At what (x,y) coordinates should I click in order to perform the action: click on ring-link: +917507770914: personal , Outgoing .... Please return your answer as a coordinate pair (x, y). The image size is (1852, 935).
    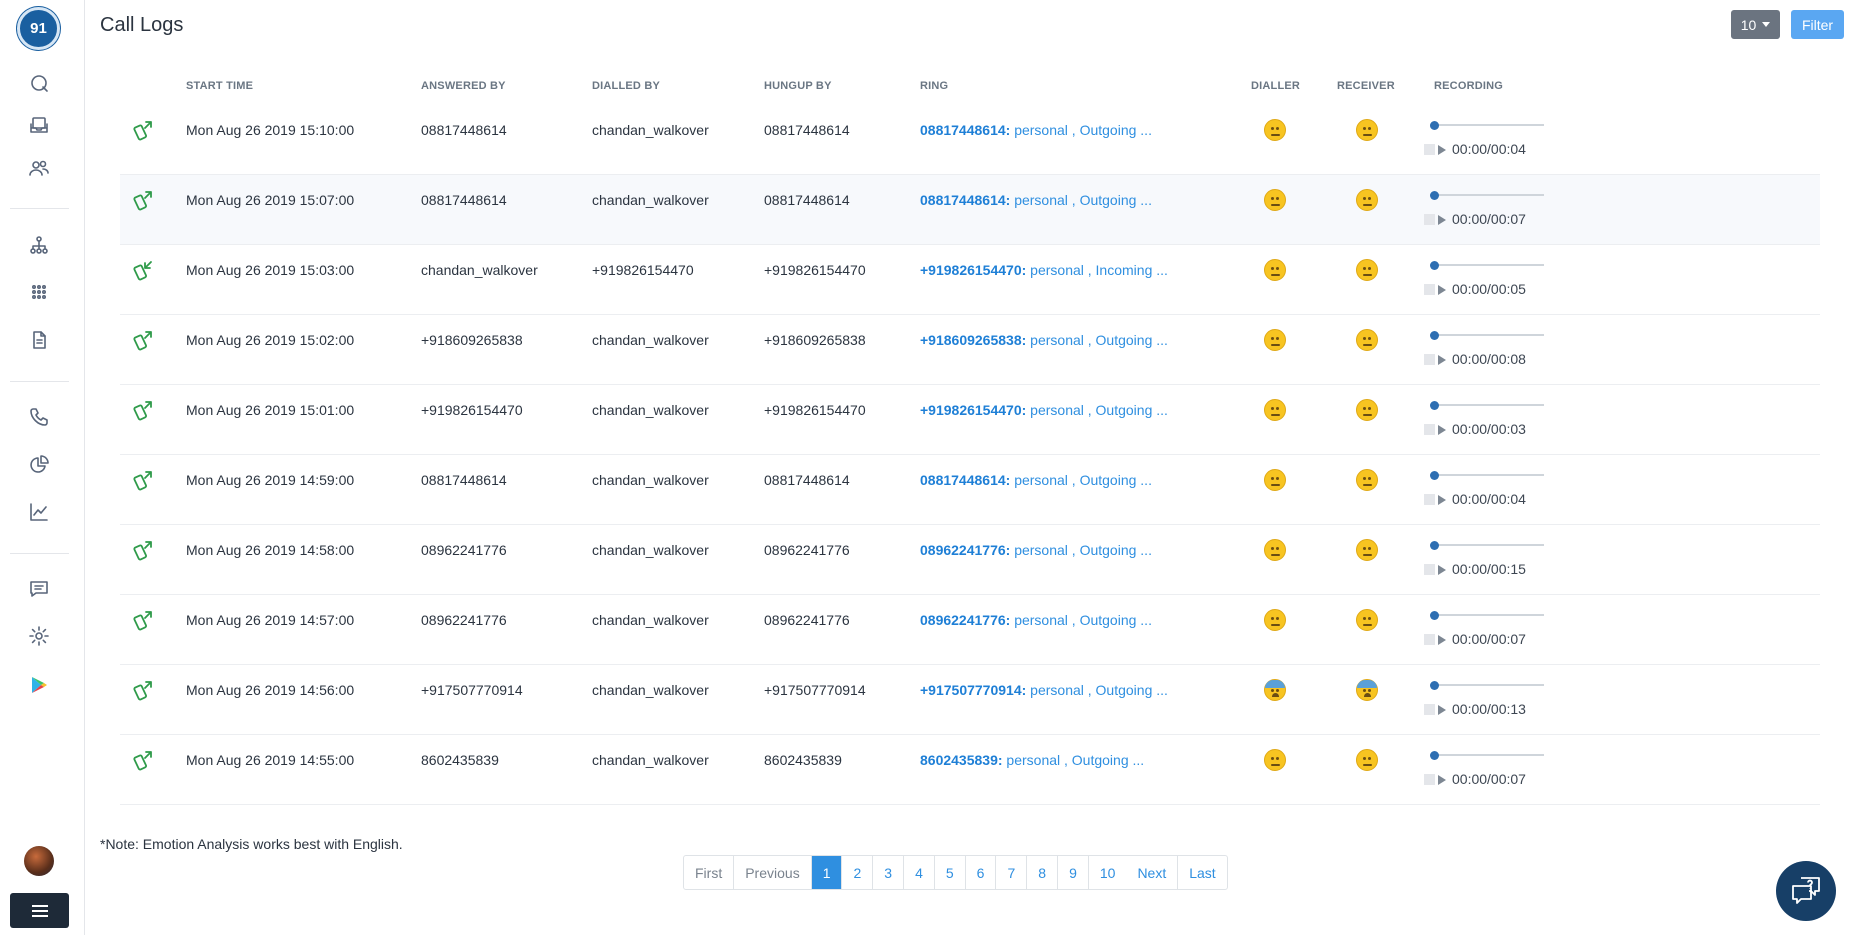
    Looking at the image, I should click on (1044, 690).